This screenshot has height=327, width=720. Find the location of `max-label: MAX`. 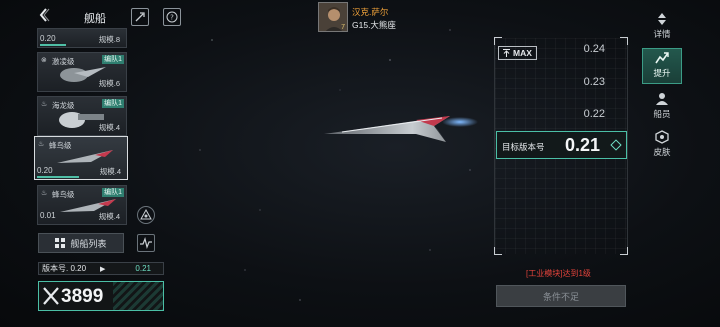

max-label: MAX is located at coordinates (522, 53).